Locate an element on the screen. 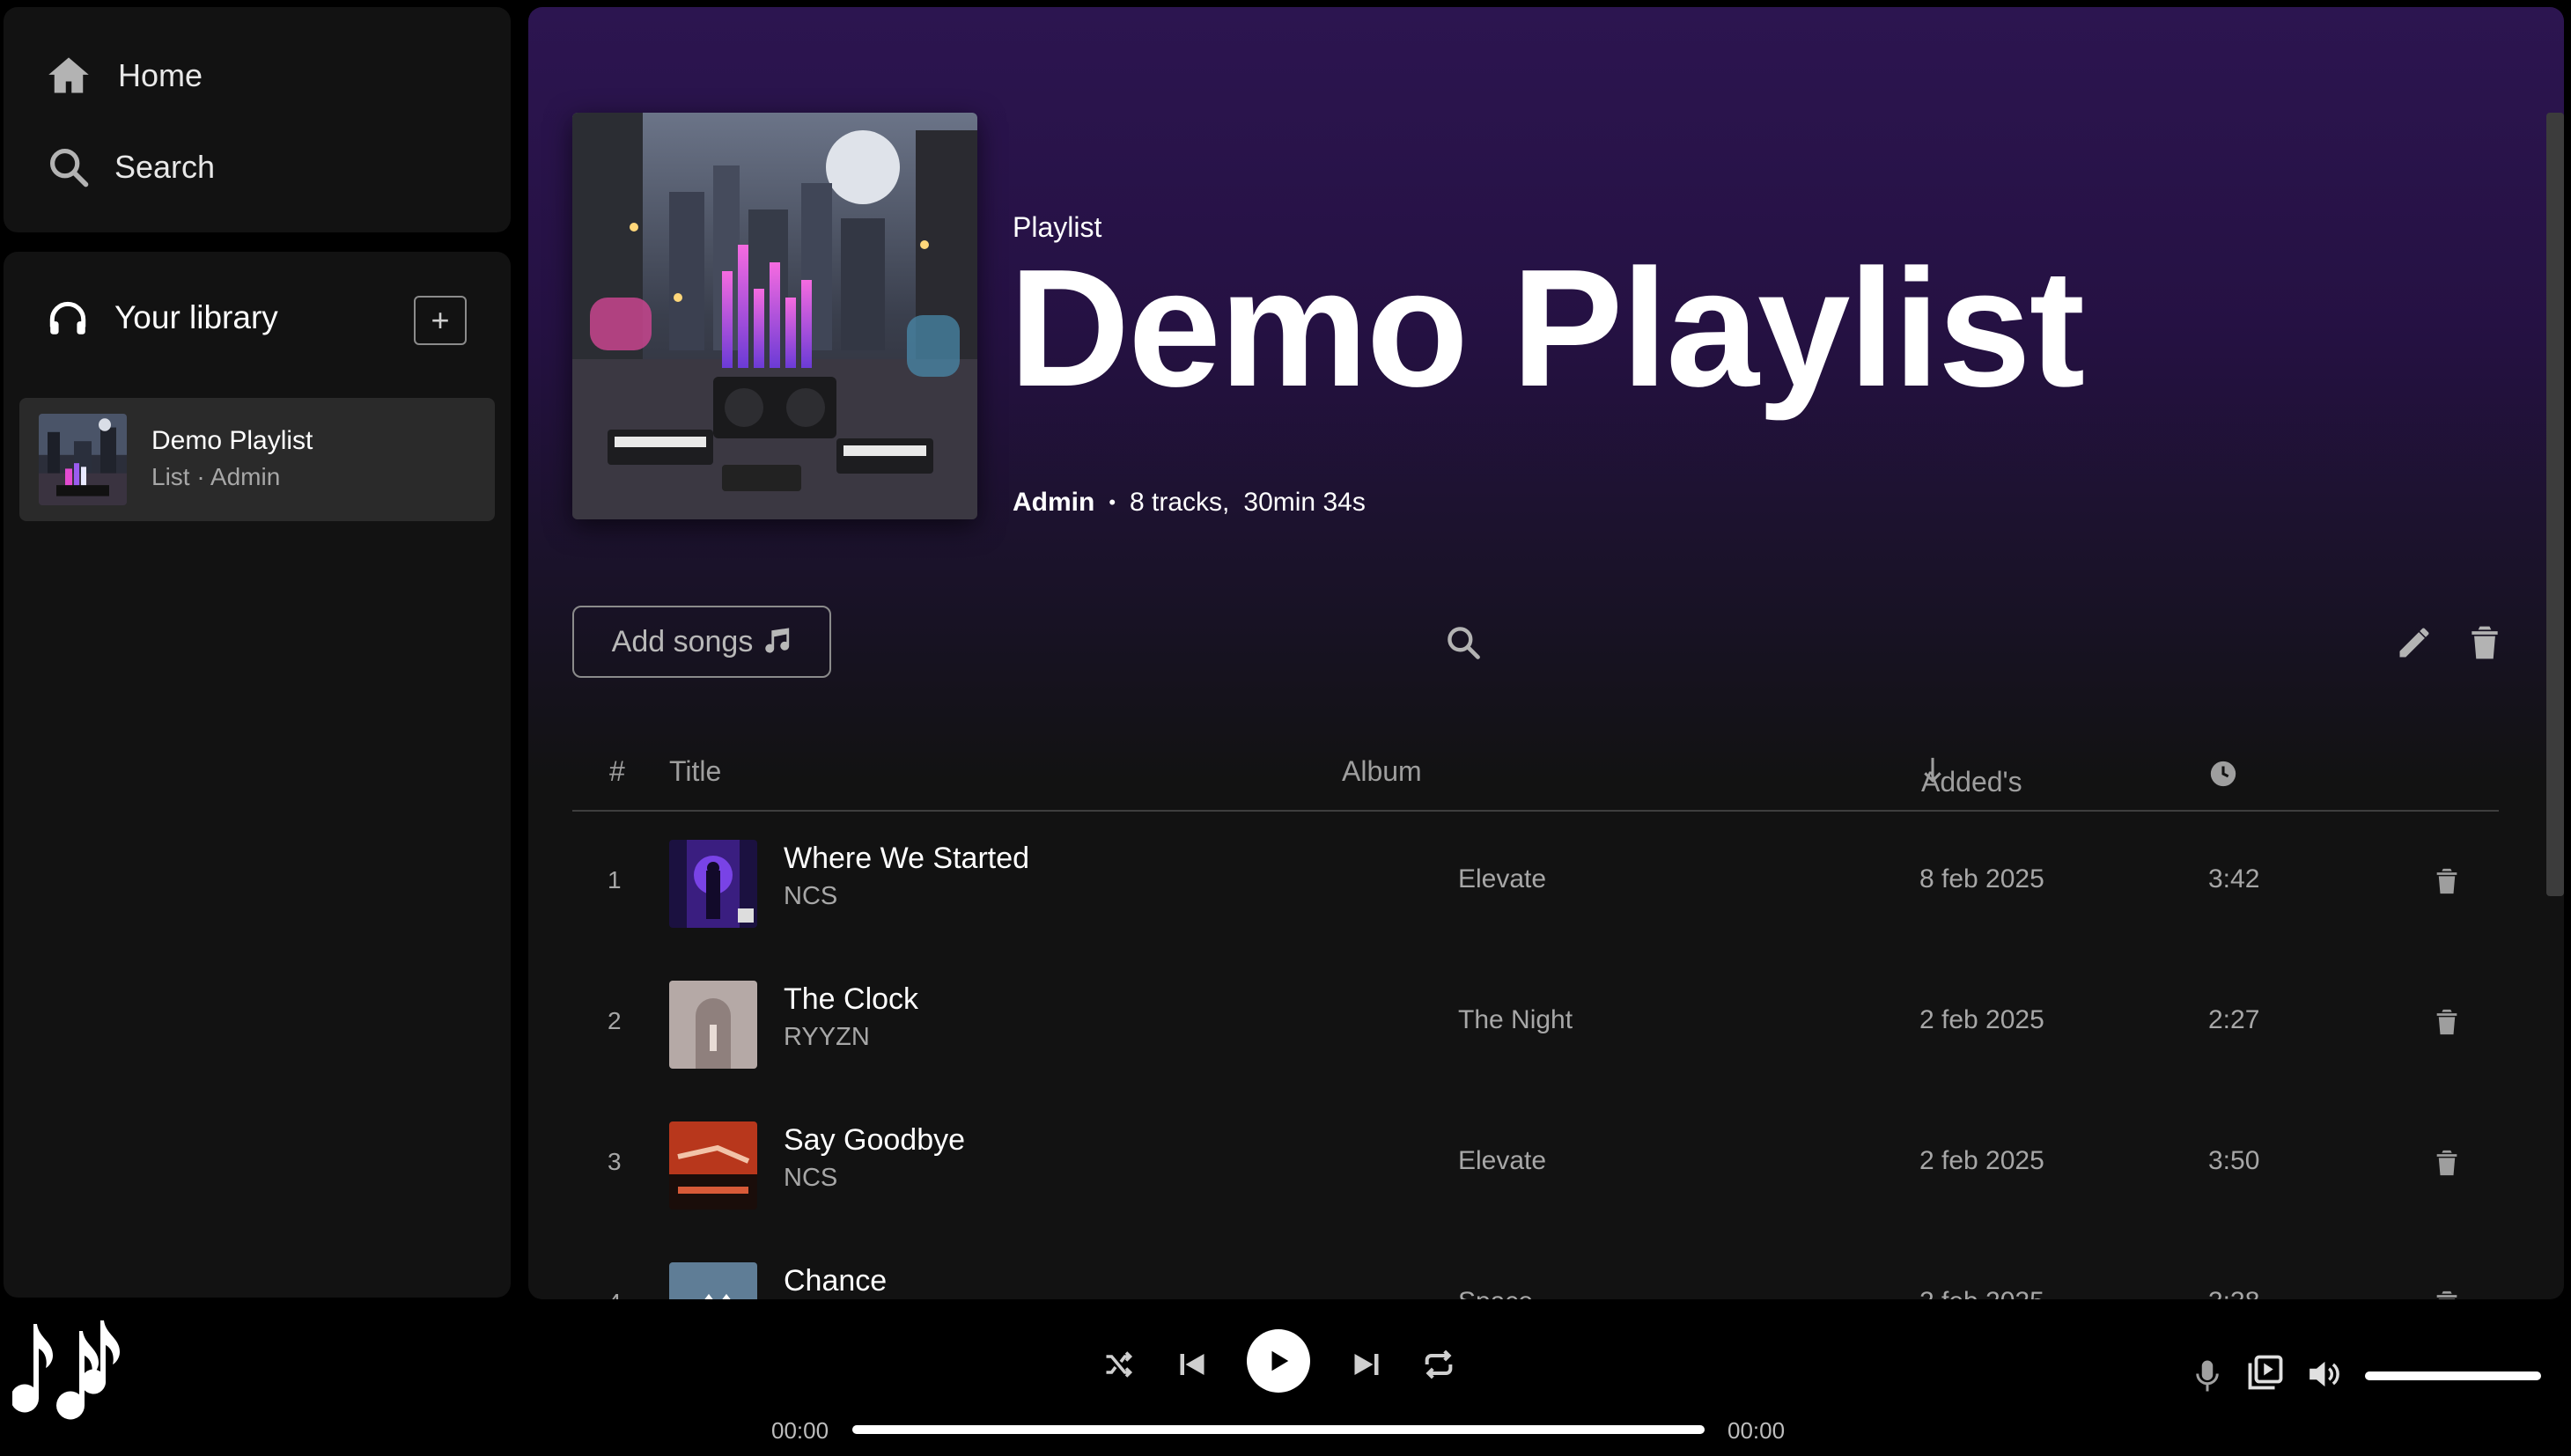 The width and height of the screenshot is (2571, 1456). library-item-name: Demo Playlist is located at coordinates (232, 440).